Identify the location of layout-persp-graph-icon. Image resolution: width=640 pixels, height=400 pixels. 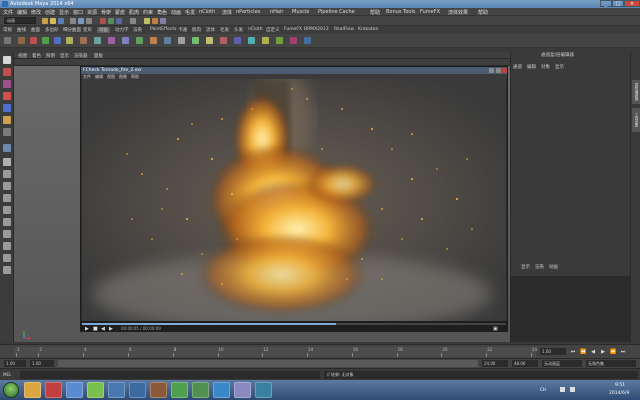
(7, 186).